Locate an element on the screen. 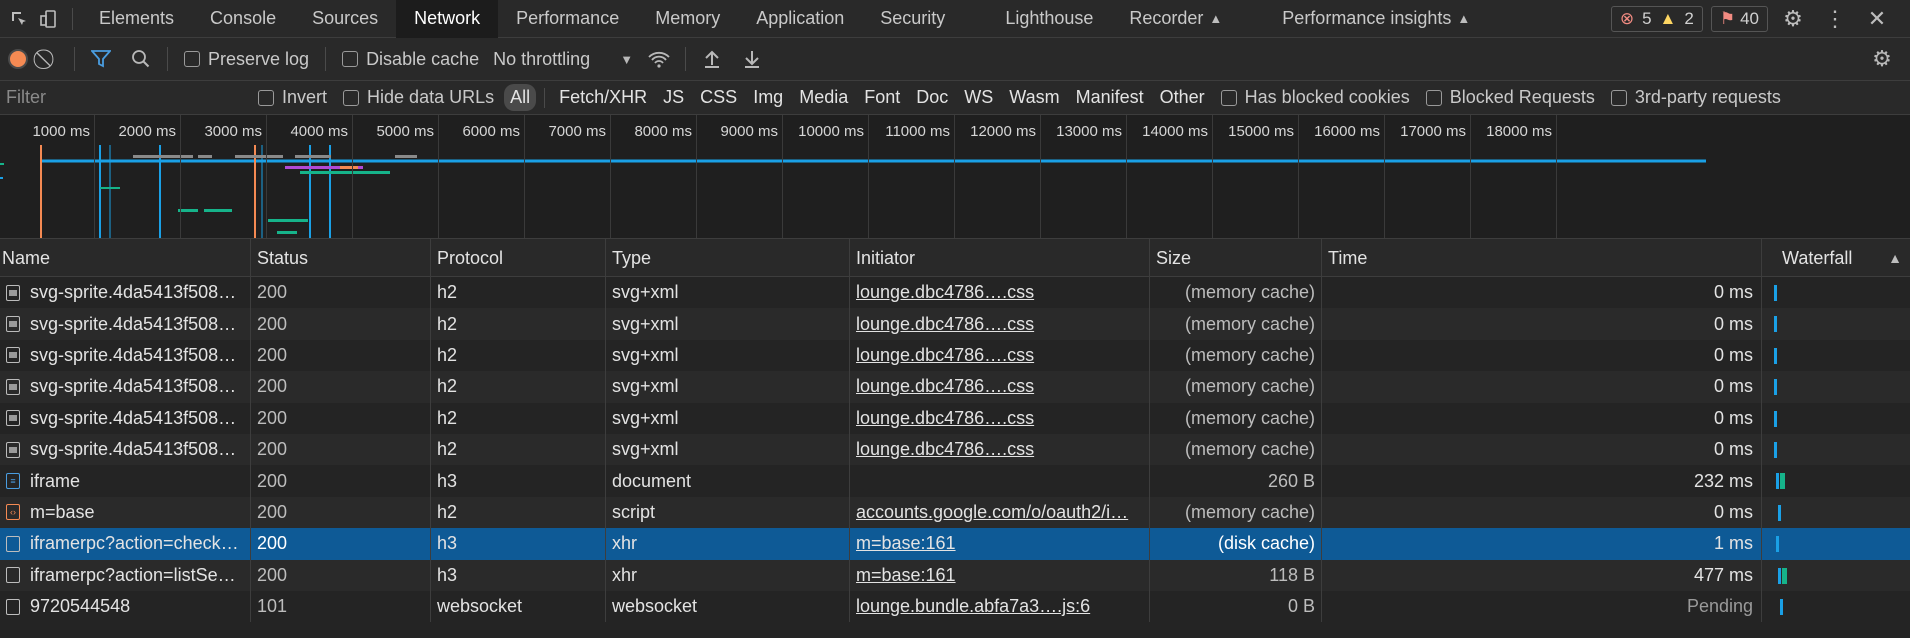 This screenshot has width=1910, height=638. column-header-size: Size is located at coordinates (1236, 258).